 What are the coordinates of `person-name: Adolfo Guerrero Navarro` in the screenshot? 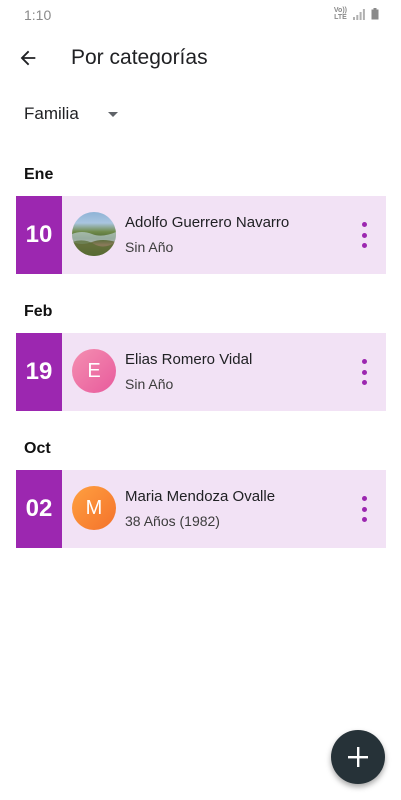 It's located at (207, 222).